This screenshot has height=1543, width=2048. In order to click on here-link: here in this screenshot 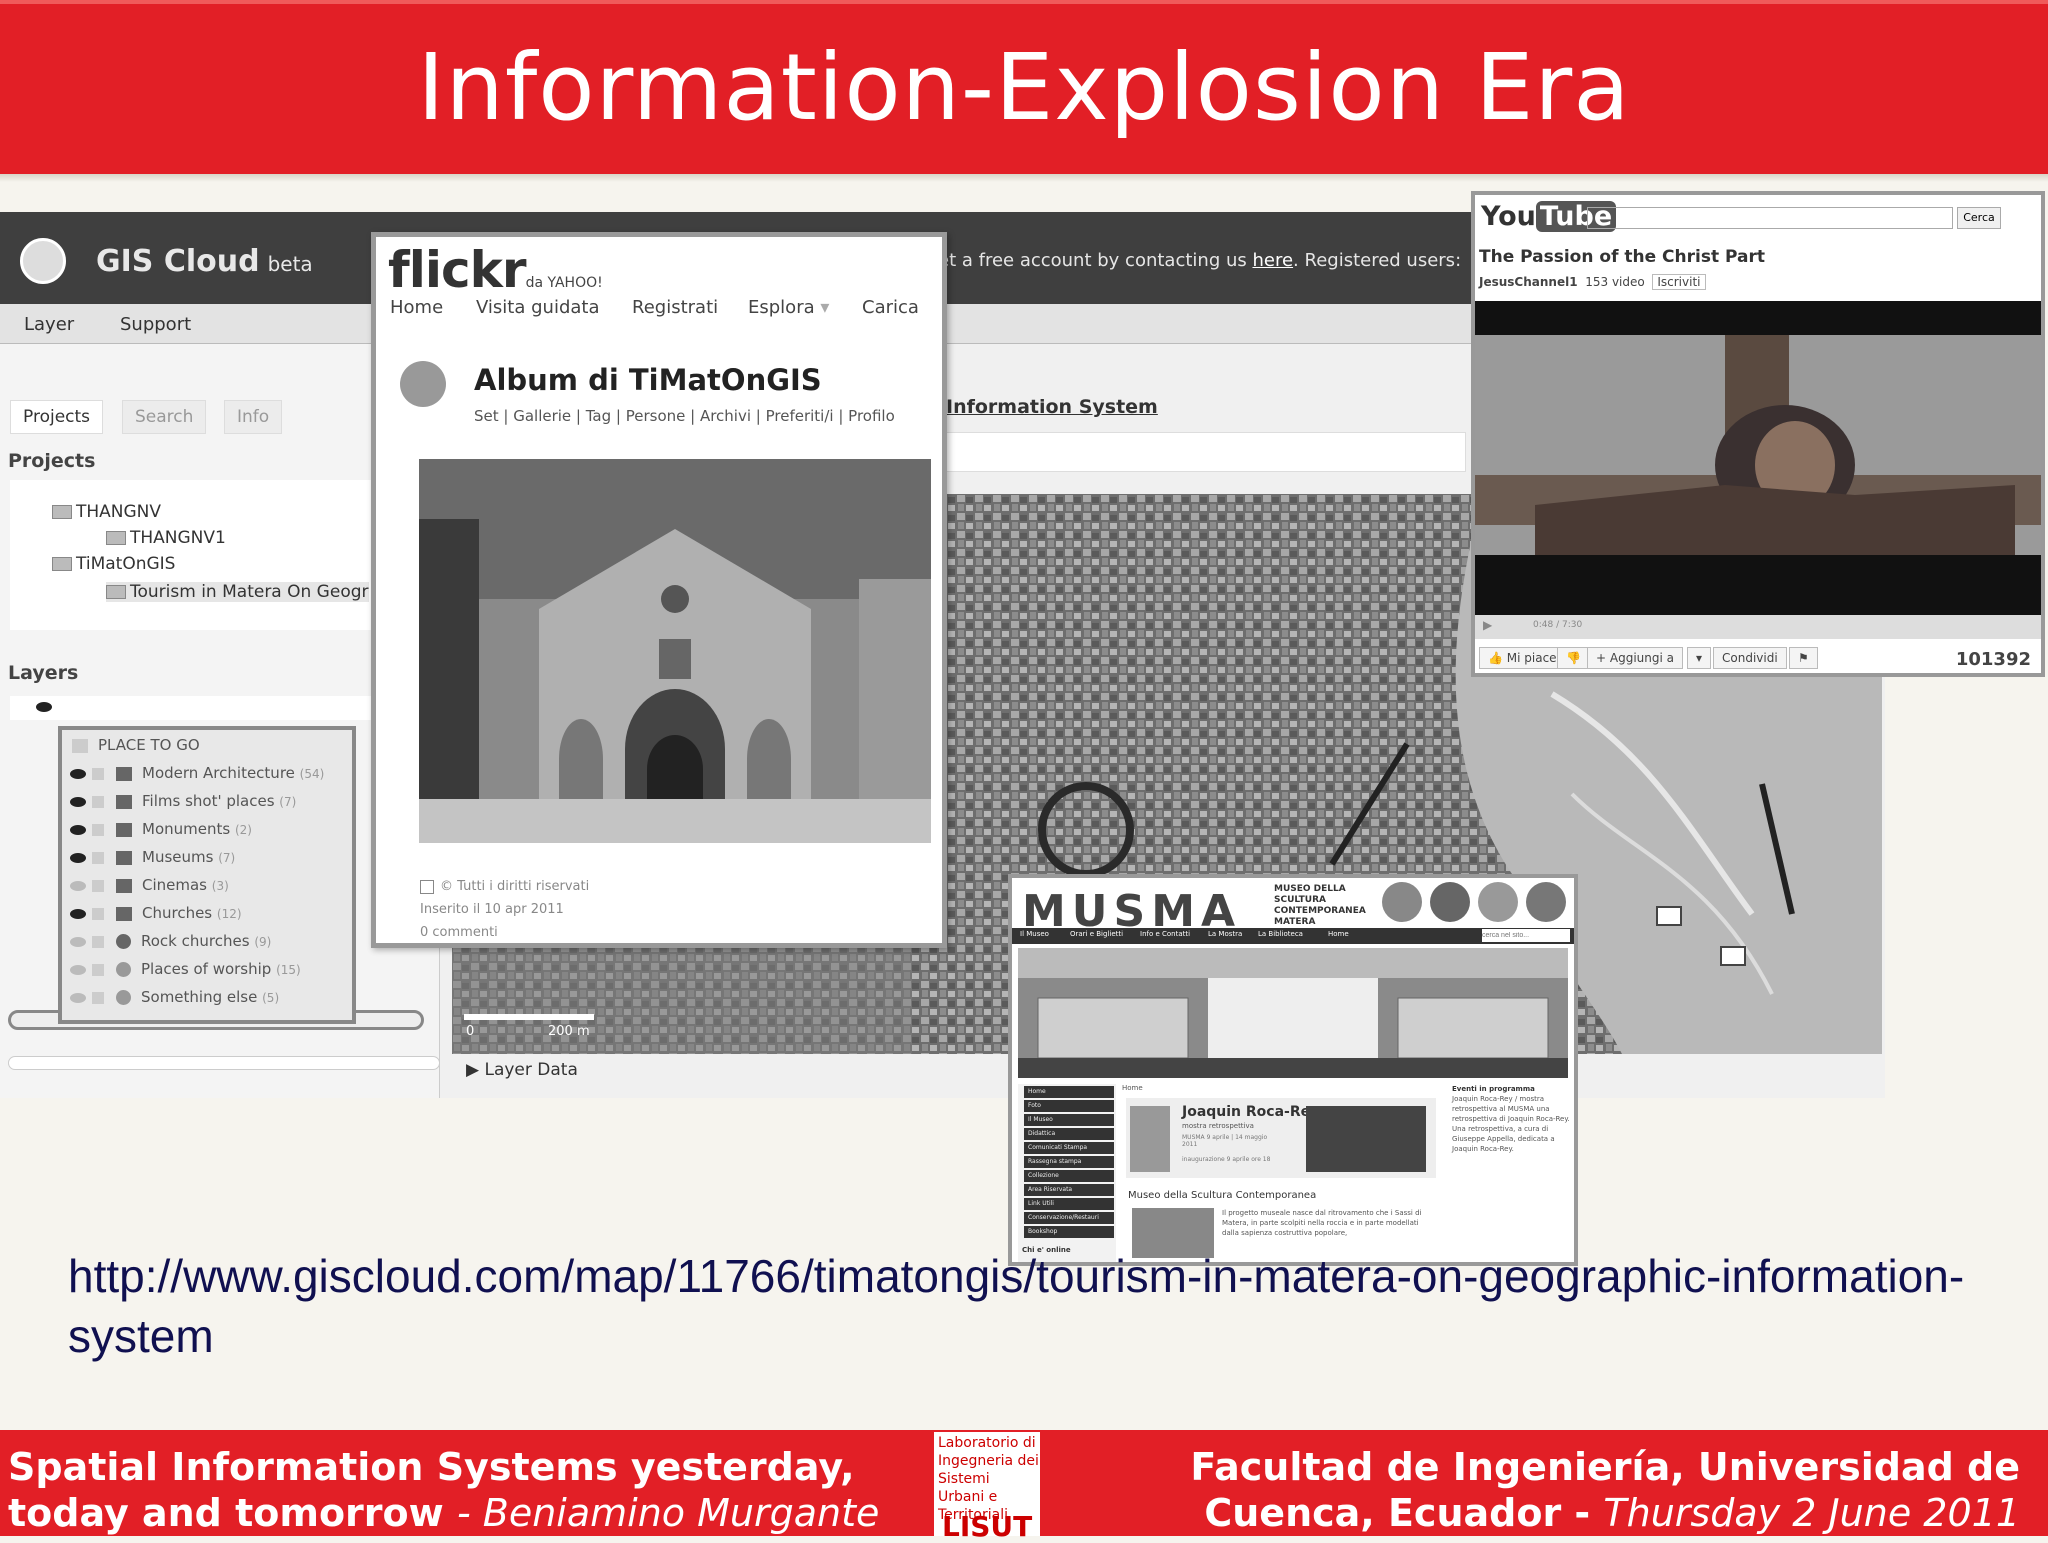, I will do `click(1272, 260)`.